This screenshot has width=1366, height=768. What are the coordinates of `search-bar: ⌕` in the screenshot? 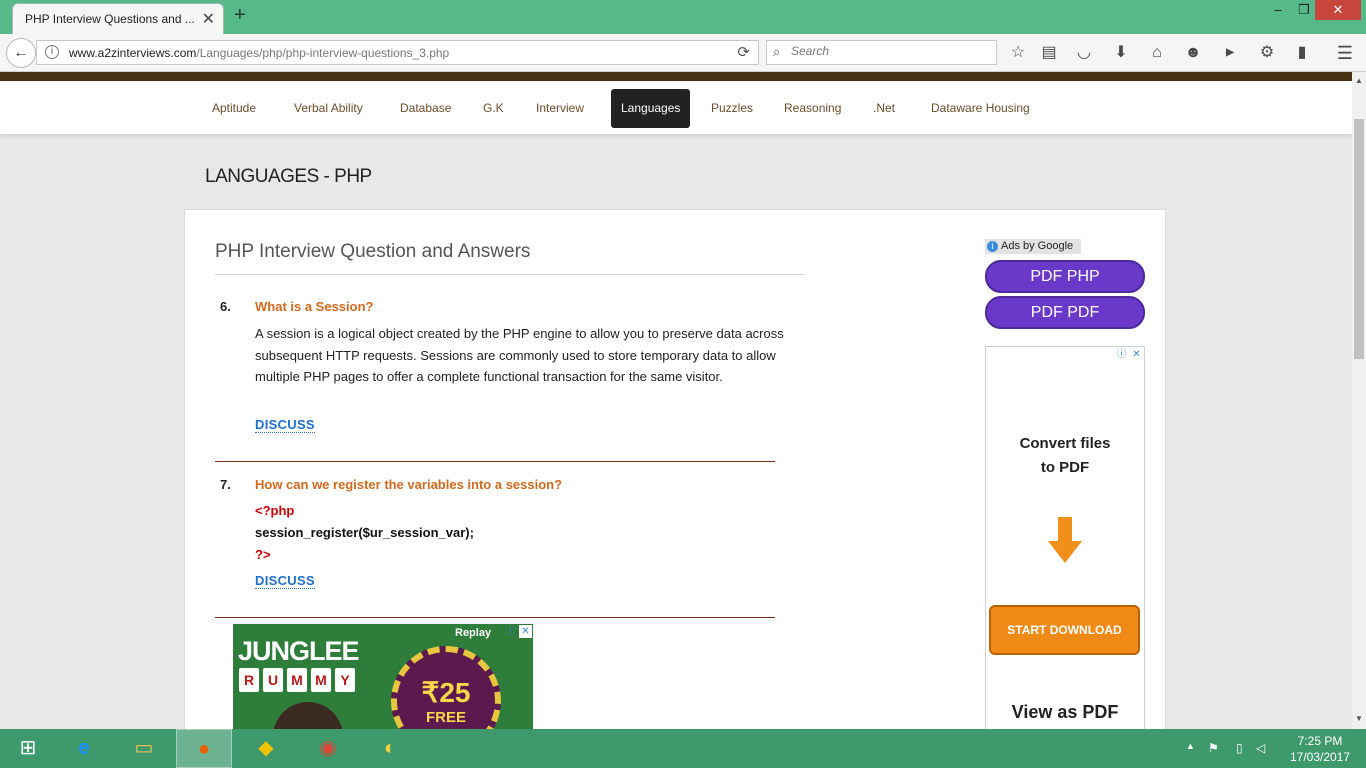 It's located at (881, 52).